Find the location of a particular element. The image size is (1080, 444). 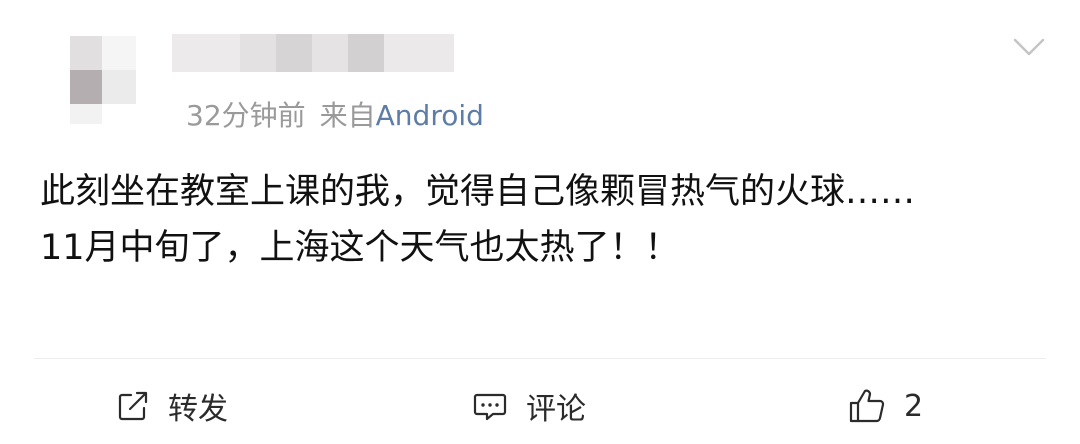

source-link: Android is located at coordinates (430, 115).